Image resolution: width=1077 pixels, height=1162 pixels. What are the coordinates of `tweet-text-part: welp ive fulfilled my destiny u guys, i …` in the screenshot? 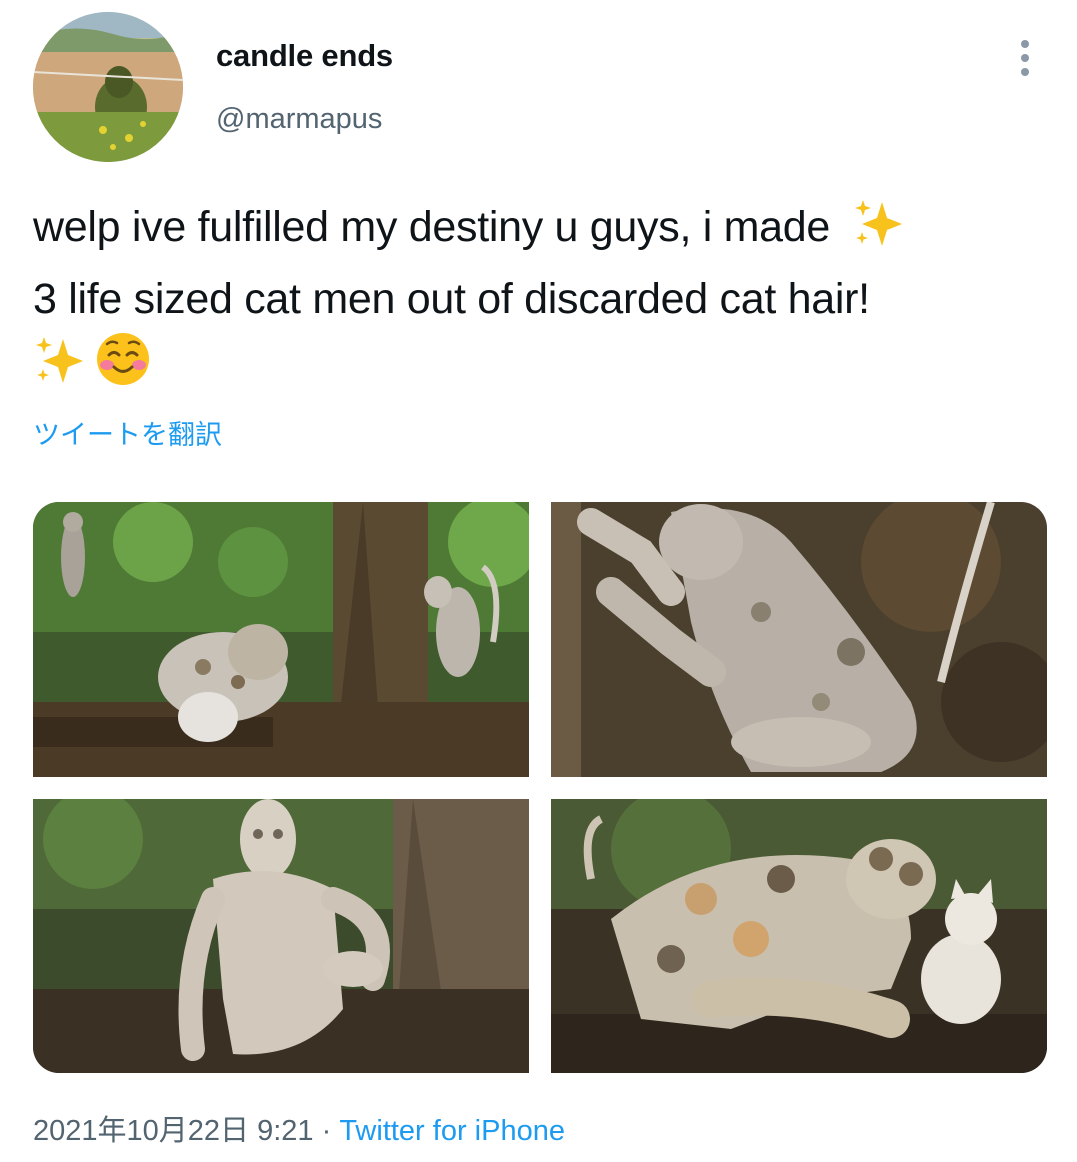 It's located at (431, 227).